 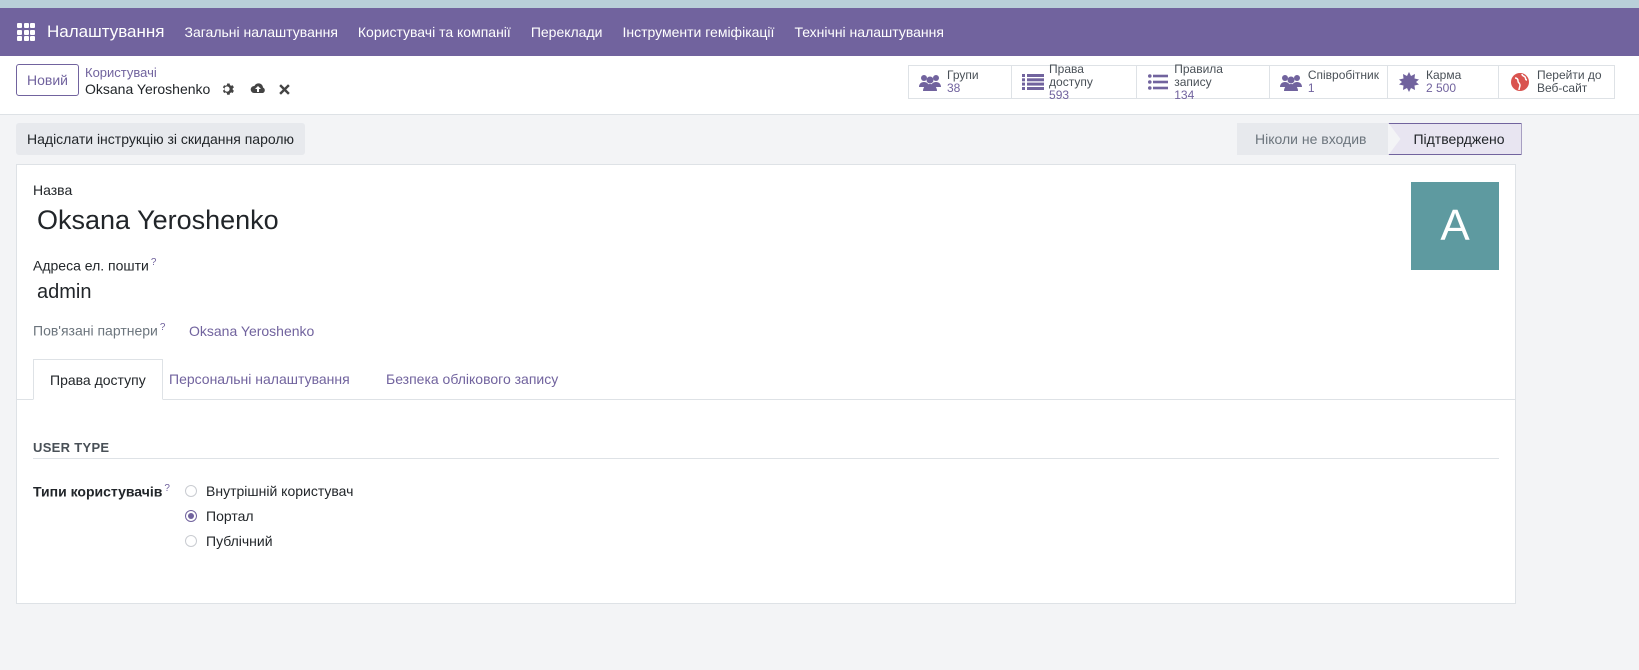 I want to click on discard-icon, so click(x=285, y=89).